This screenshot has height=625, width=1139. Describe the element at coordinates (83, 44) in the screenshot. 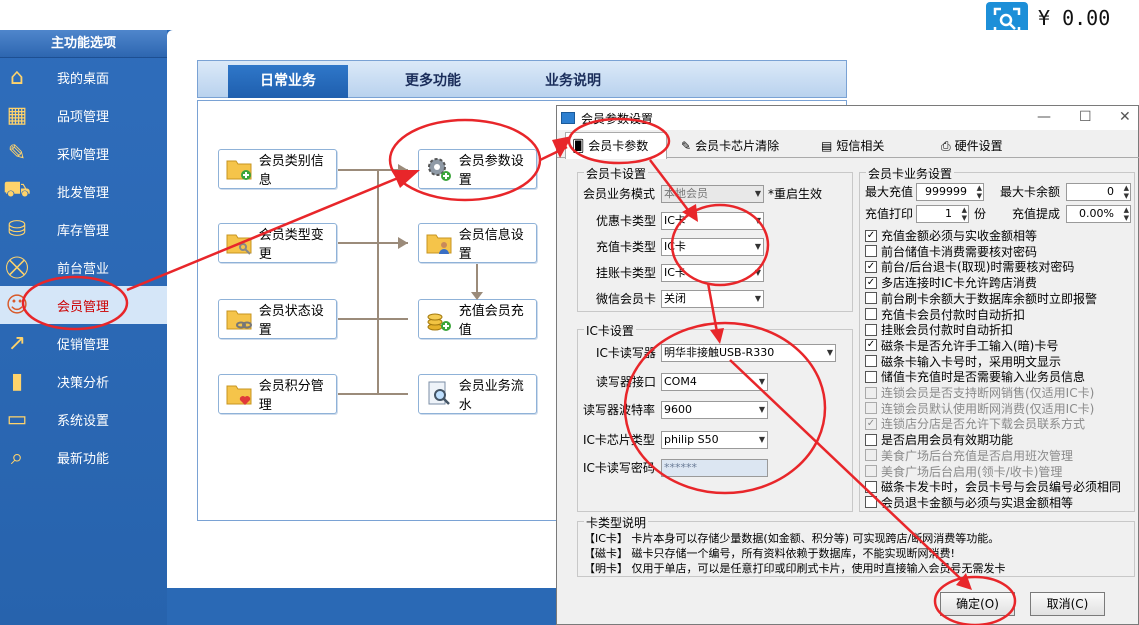

I see `sidebar-title: 主功能选项` at that location.